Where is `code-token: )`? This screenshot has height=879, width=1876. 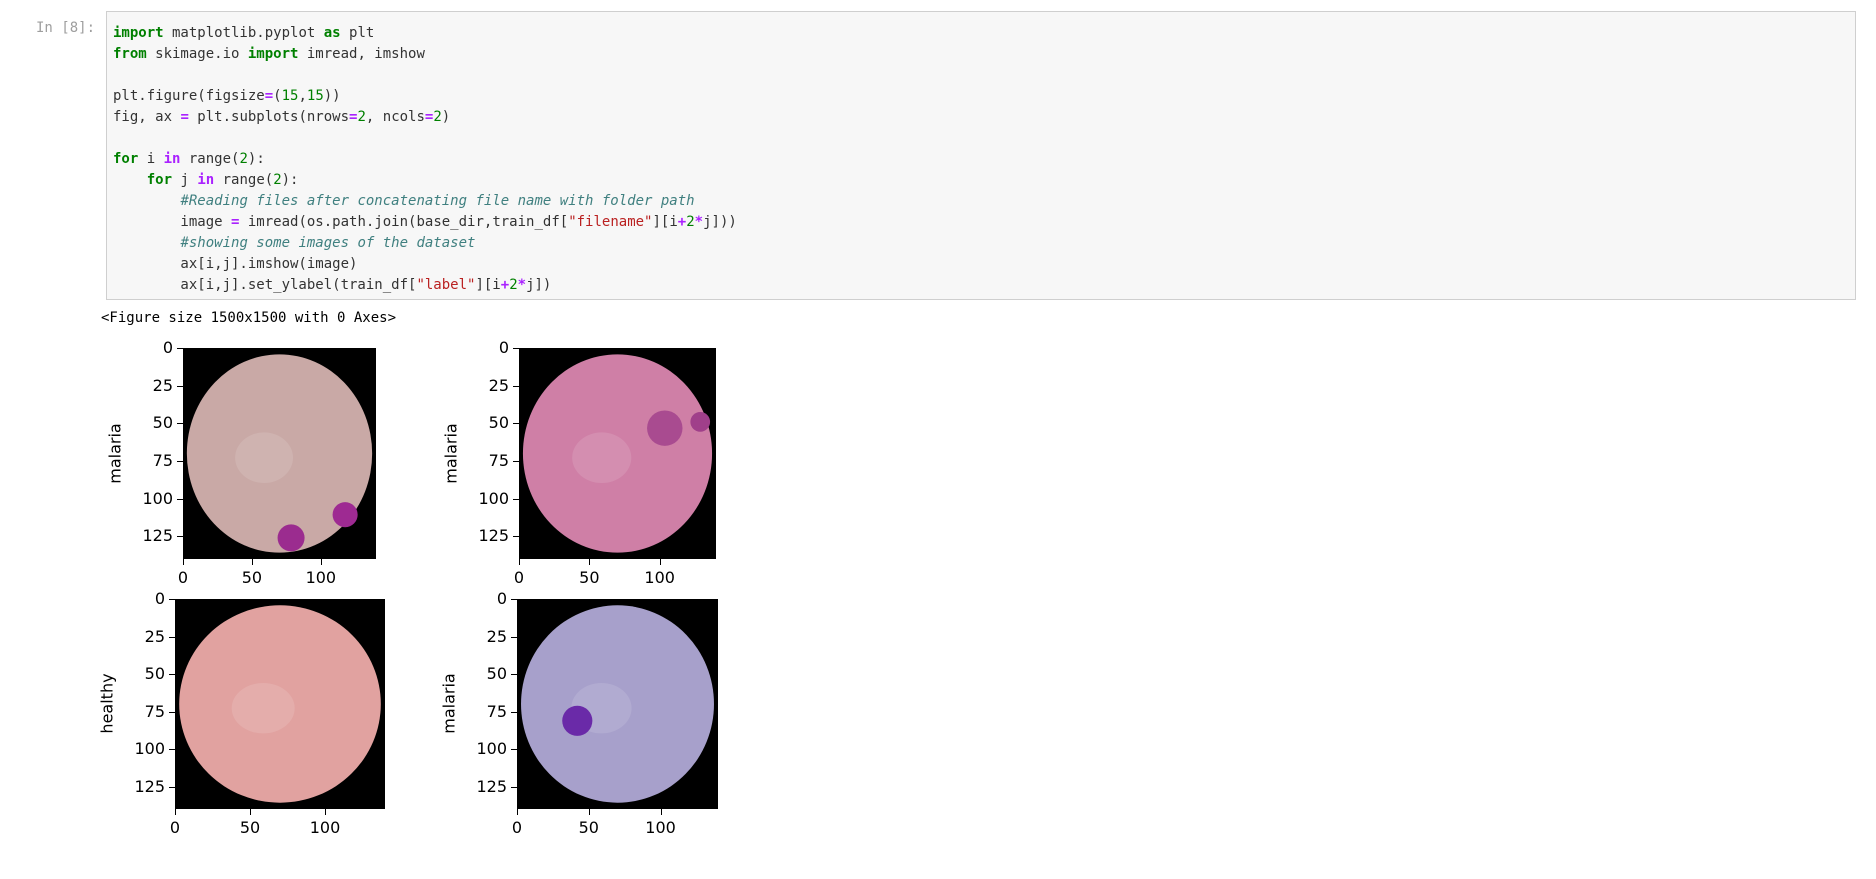 code-token: ) is located at coordinates (446, 117).